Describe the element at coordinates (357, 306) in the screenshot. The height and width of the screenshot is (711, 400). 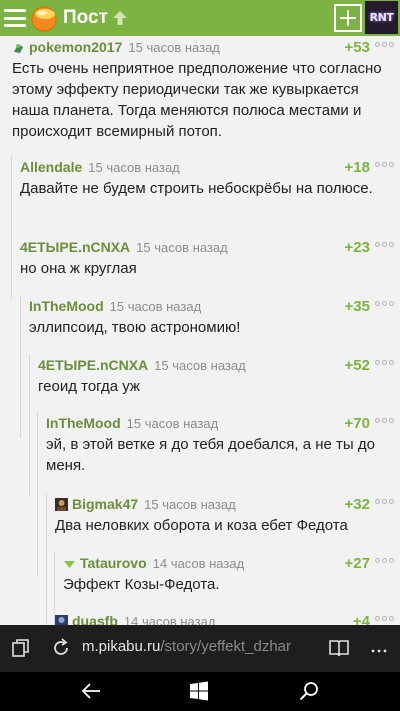
I see `comment-rating: +35` at that location.